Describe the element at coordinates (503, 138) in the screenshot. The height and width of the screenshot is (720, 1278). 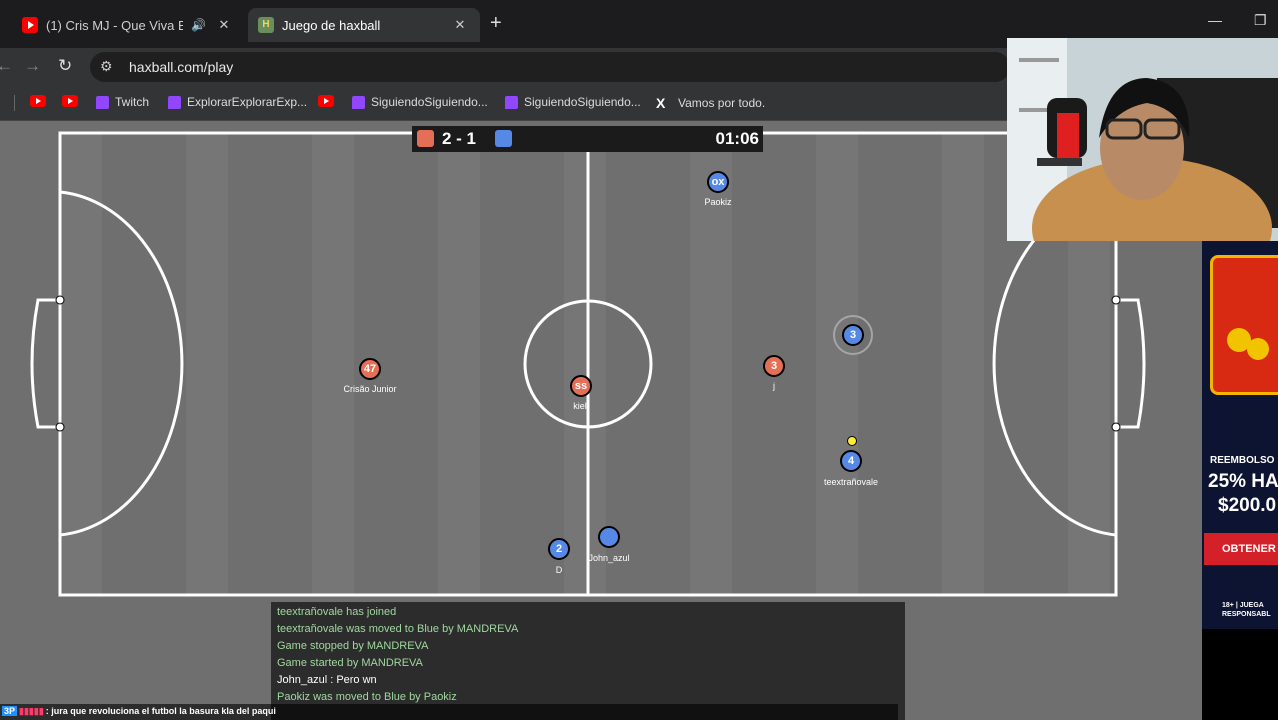
I see `blue-team-icon` at that location.